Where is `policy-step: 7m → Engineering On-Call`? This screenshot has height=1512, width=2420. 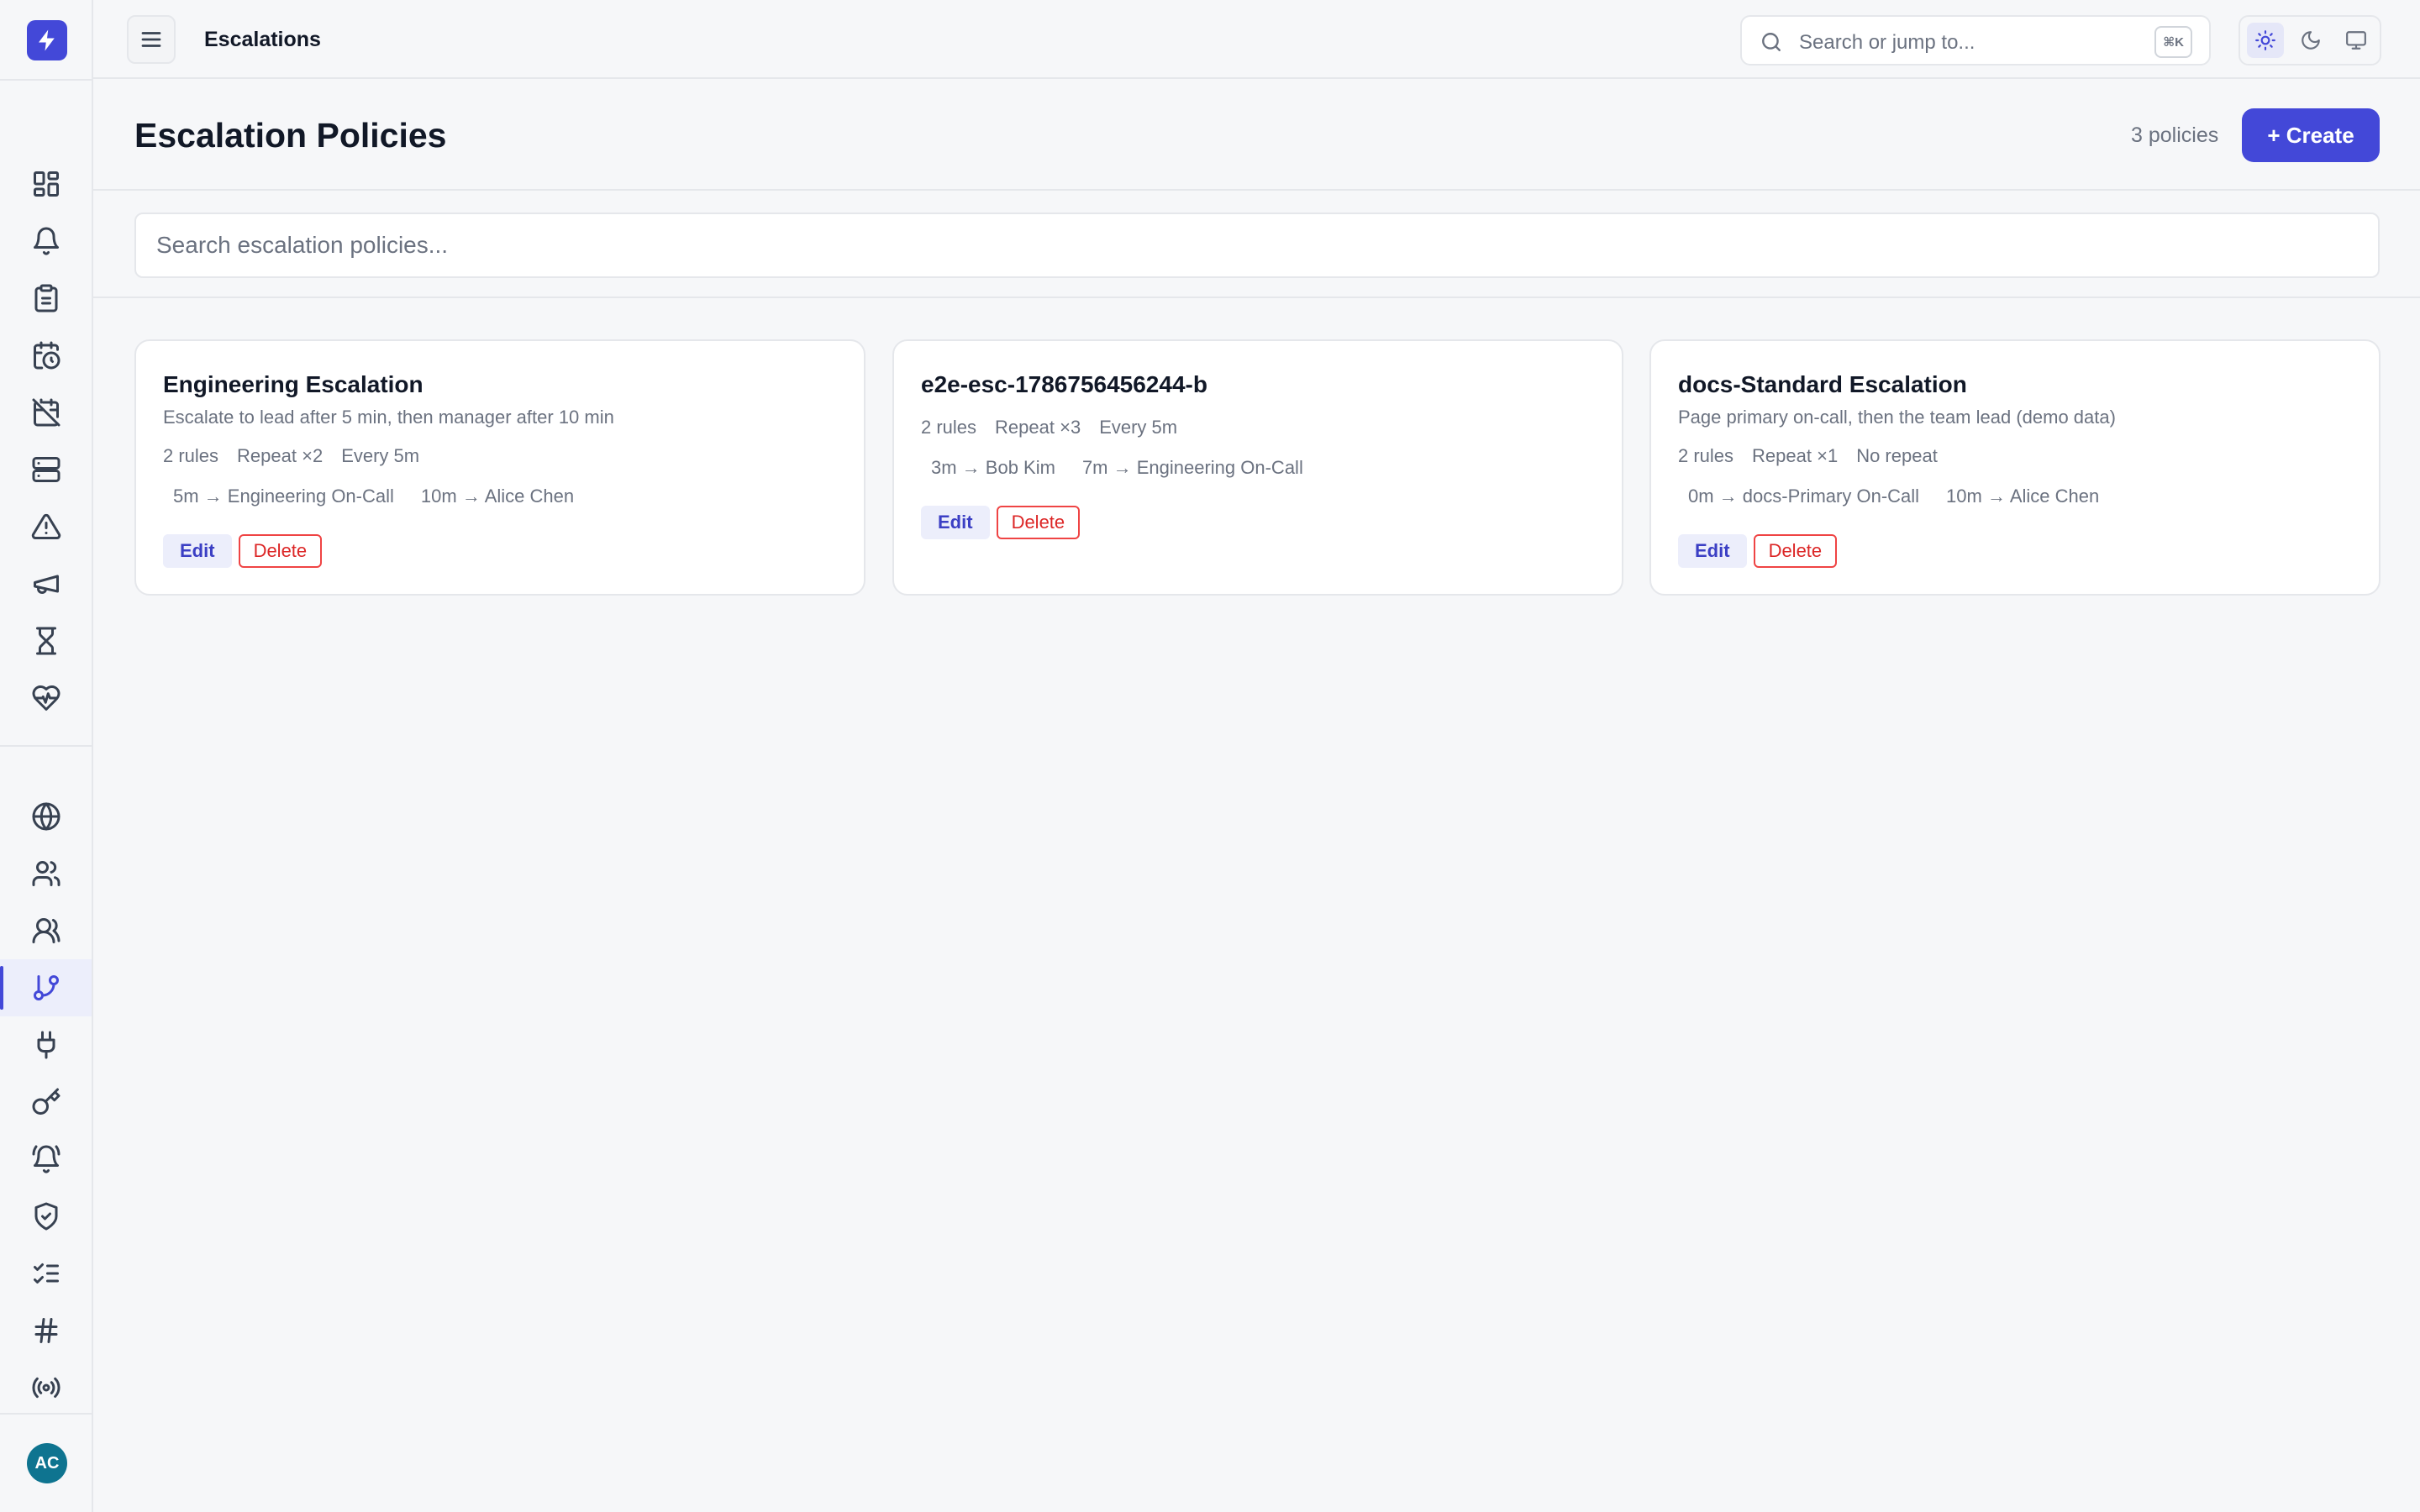
policy-step: 7m → Engineering On-Call is located at coordinates (1192, 467).